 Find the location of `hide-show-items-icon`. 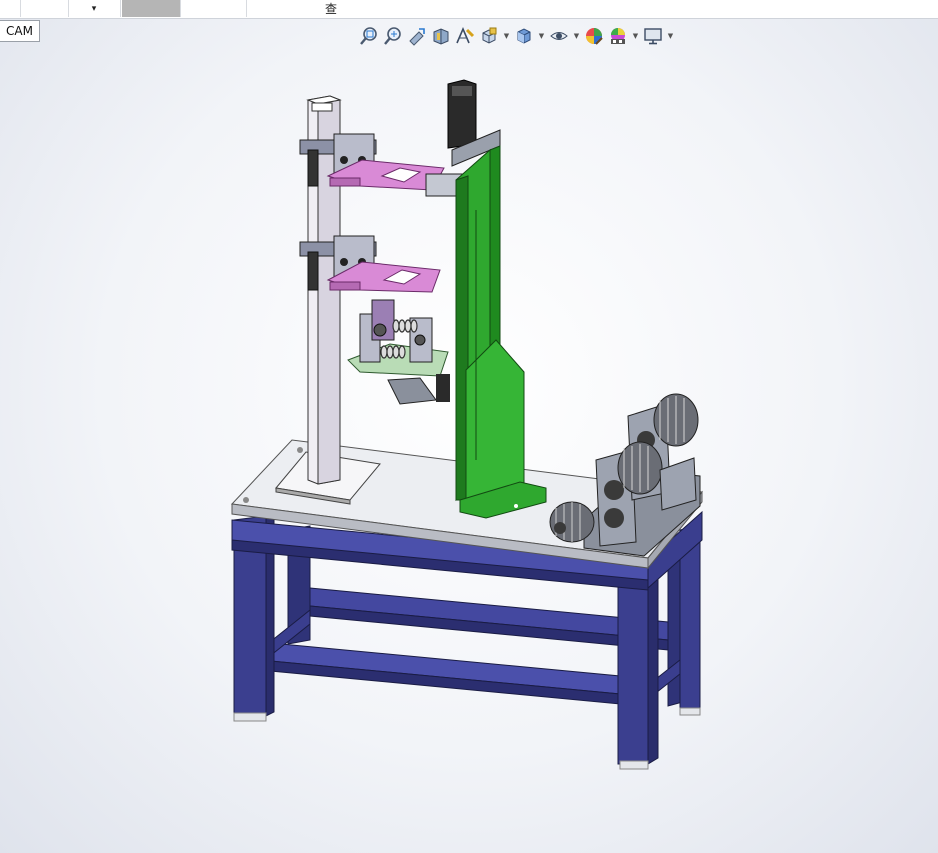

hide-show-items-icon is located at coordinates (559, 36).